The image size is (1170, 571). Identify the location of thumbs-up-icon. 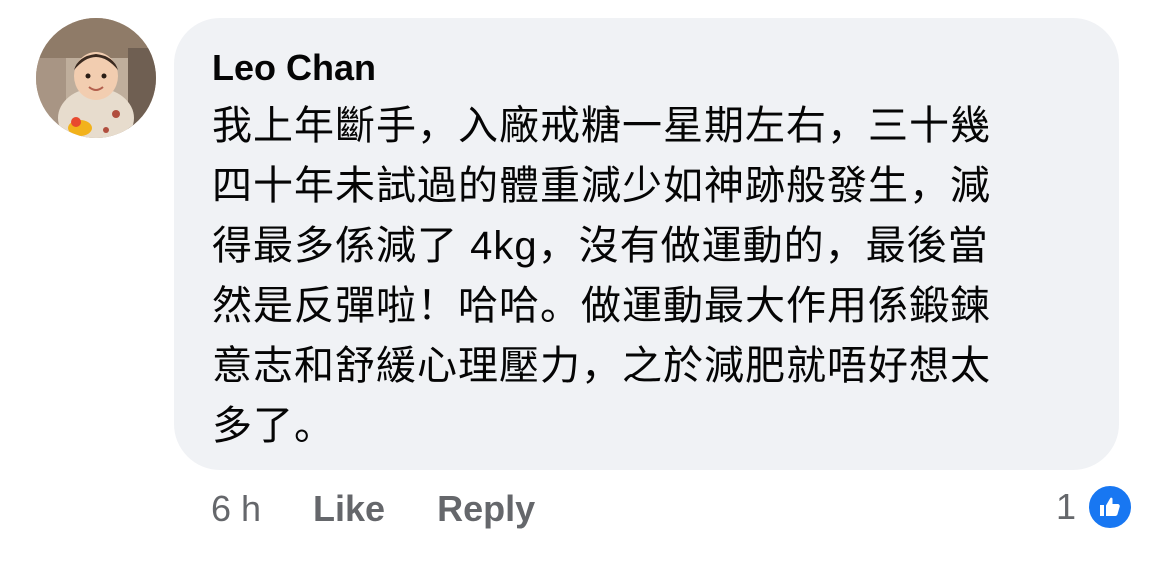
(1110, 507).